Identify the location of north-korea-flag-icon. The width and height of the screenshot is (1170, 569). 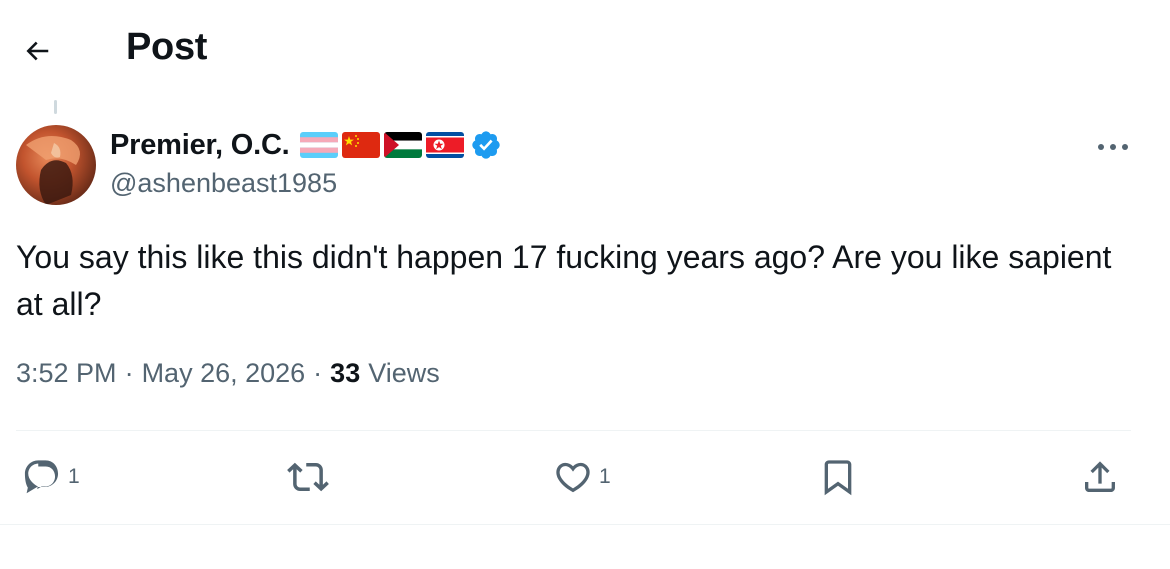
(444, 145).